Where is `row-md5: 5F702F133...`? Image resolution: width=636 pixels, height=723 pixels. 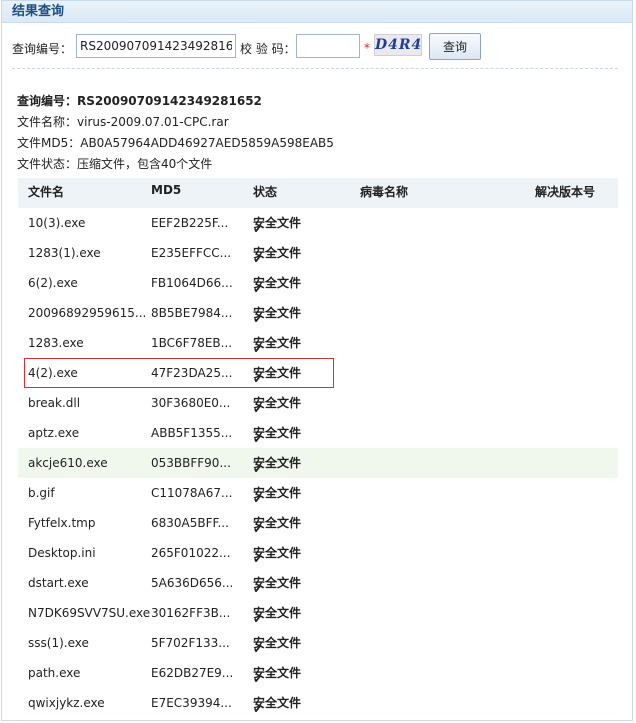 row-md5: 5F702F133... is located at coordinates (190, 643).